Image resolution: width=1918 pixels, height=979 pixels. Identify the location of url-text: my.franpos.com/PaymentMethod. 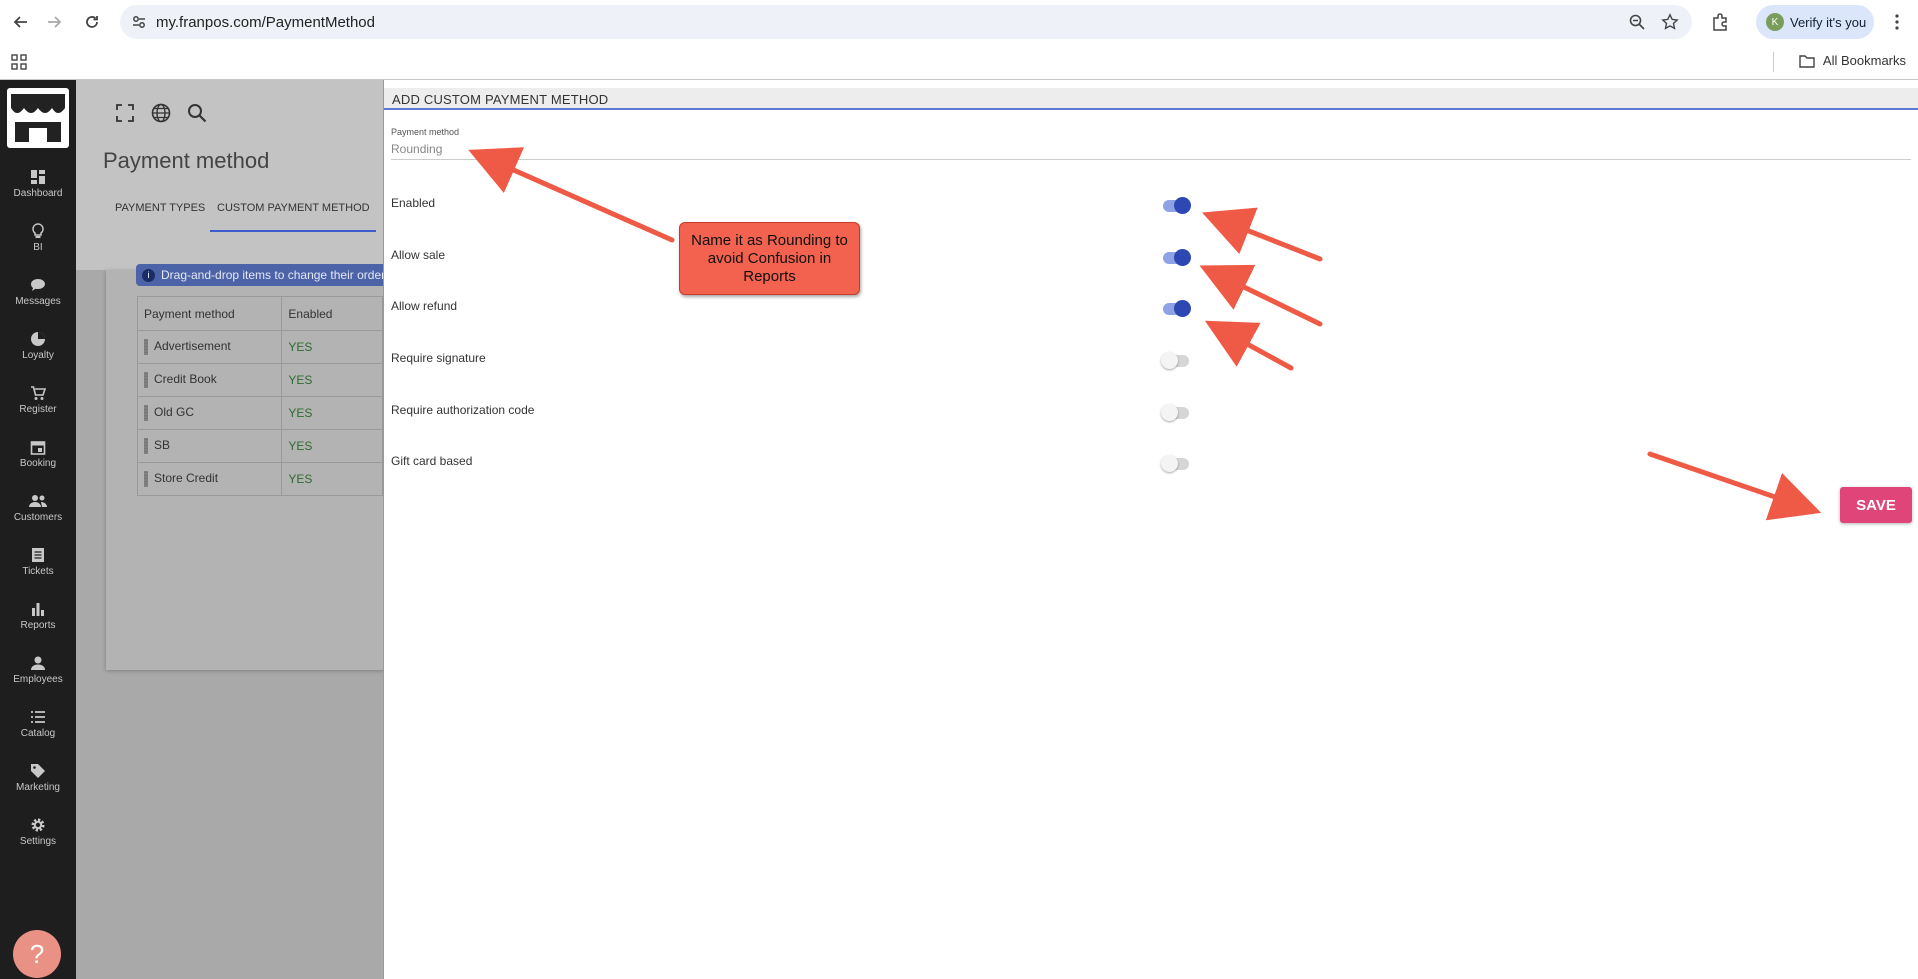
(265, 22).